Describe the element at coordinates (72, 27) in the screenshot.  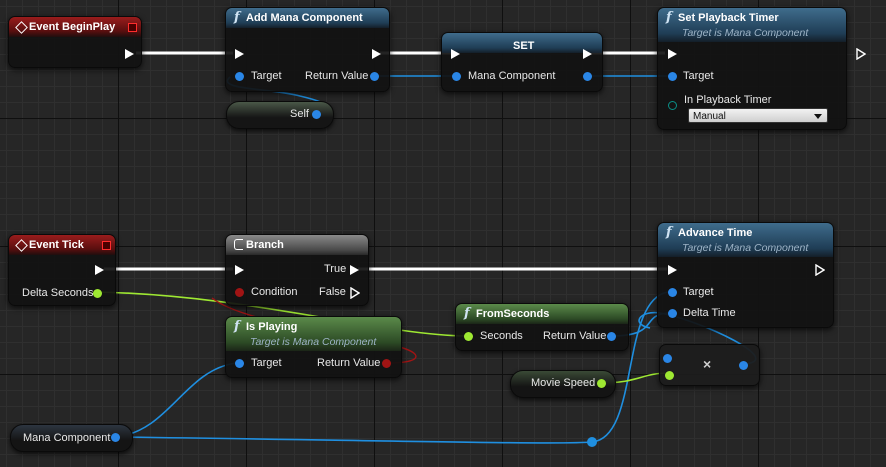
I see `event-beginplay-title: Event BeginPlay` at that location.